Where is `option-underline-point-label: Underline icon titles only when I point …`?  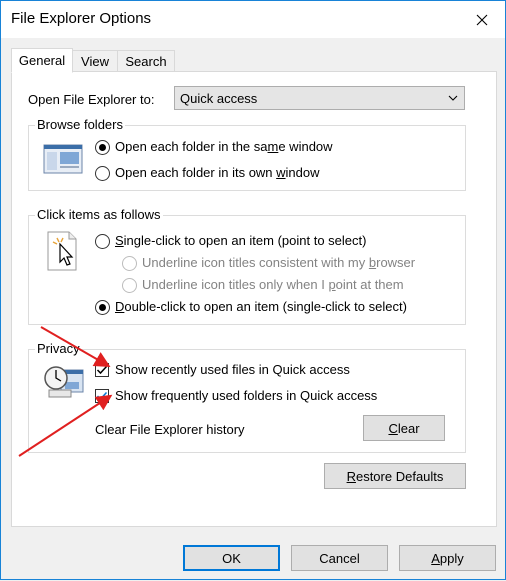
option-underline-point-label: Underline icon titles only when I point … is located at coordinates (273, 284).